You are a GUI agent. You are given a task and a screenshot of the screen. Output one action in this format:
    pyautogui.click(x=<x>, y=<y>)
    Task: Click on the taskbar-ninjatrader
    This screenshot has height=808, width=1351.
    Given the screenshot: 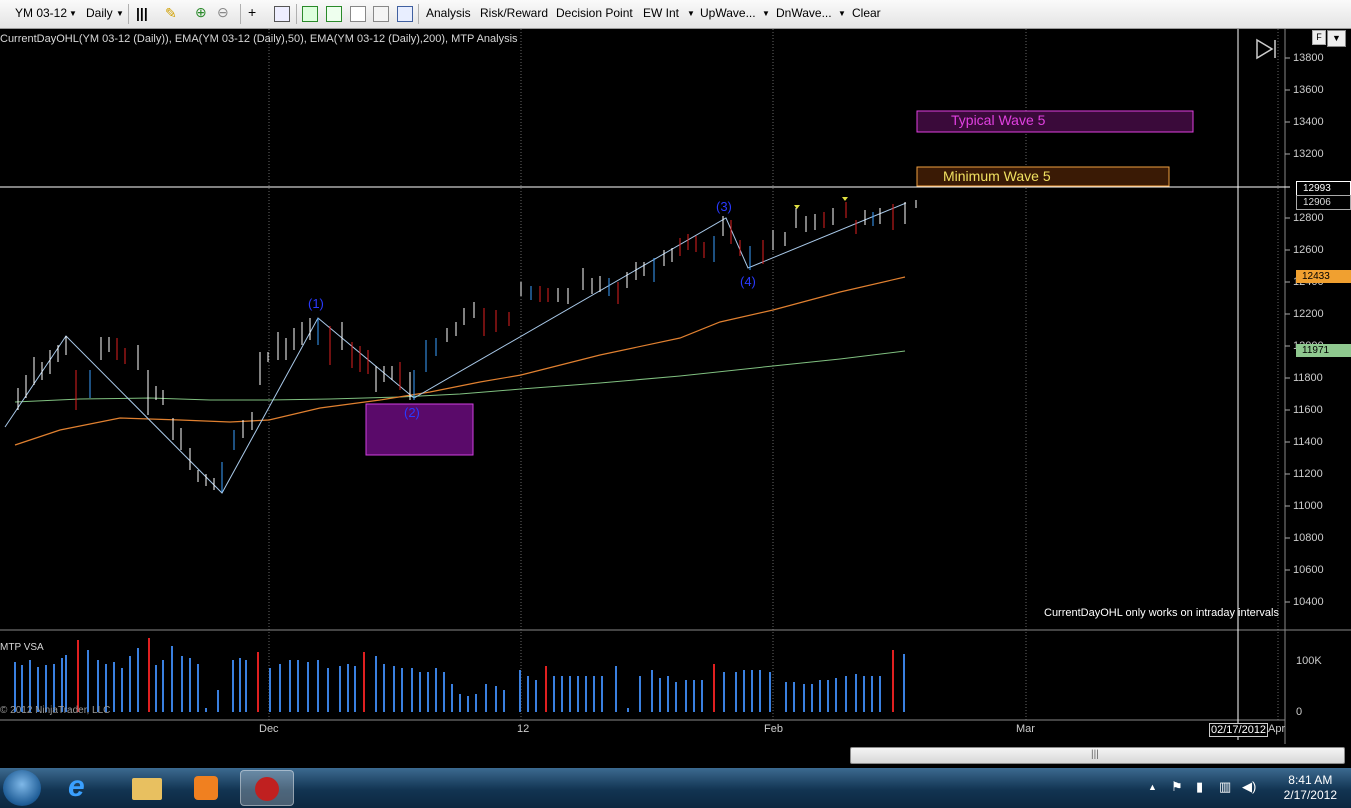 What is the action you would take?
    pyautogui.click(x=267, y=788)
    